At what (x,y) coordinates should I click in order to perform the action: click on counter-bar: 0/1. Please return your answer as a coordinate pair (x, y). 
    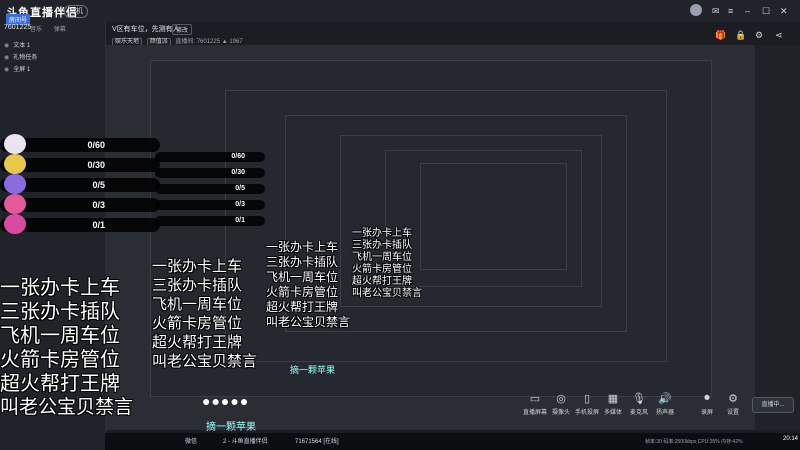
    Looking at the image, I should click on (210, 221).